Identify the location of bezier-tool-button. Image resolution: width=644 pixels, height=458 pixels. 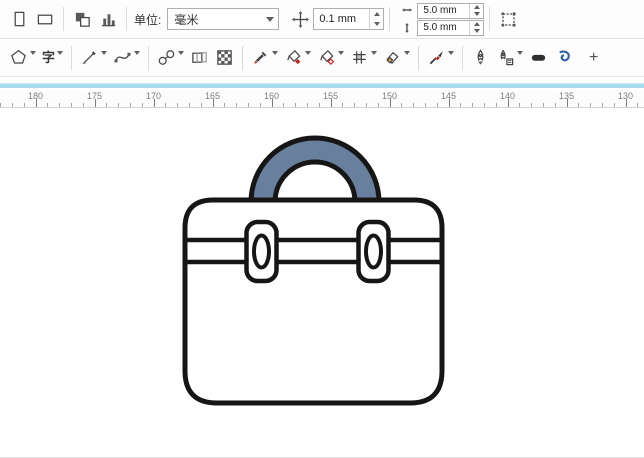
(126, 58).